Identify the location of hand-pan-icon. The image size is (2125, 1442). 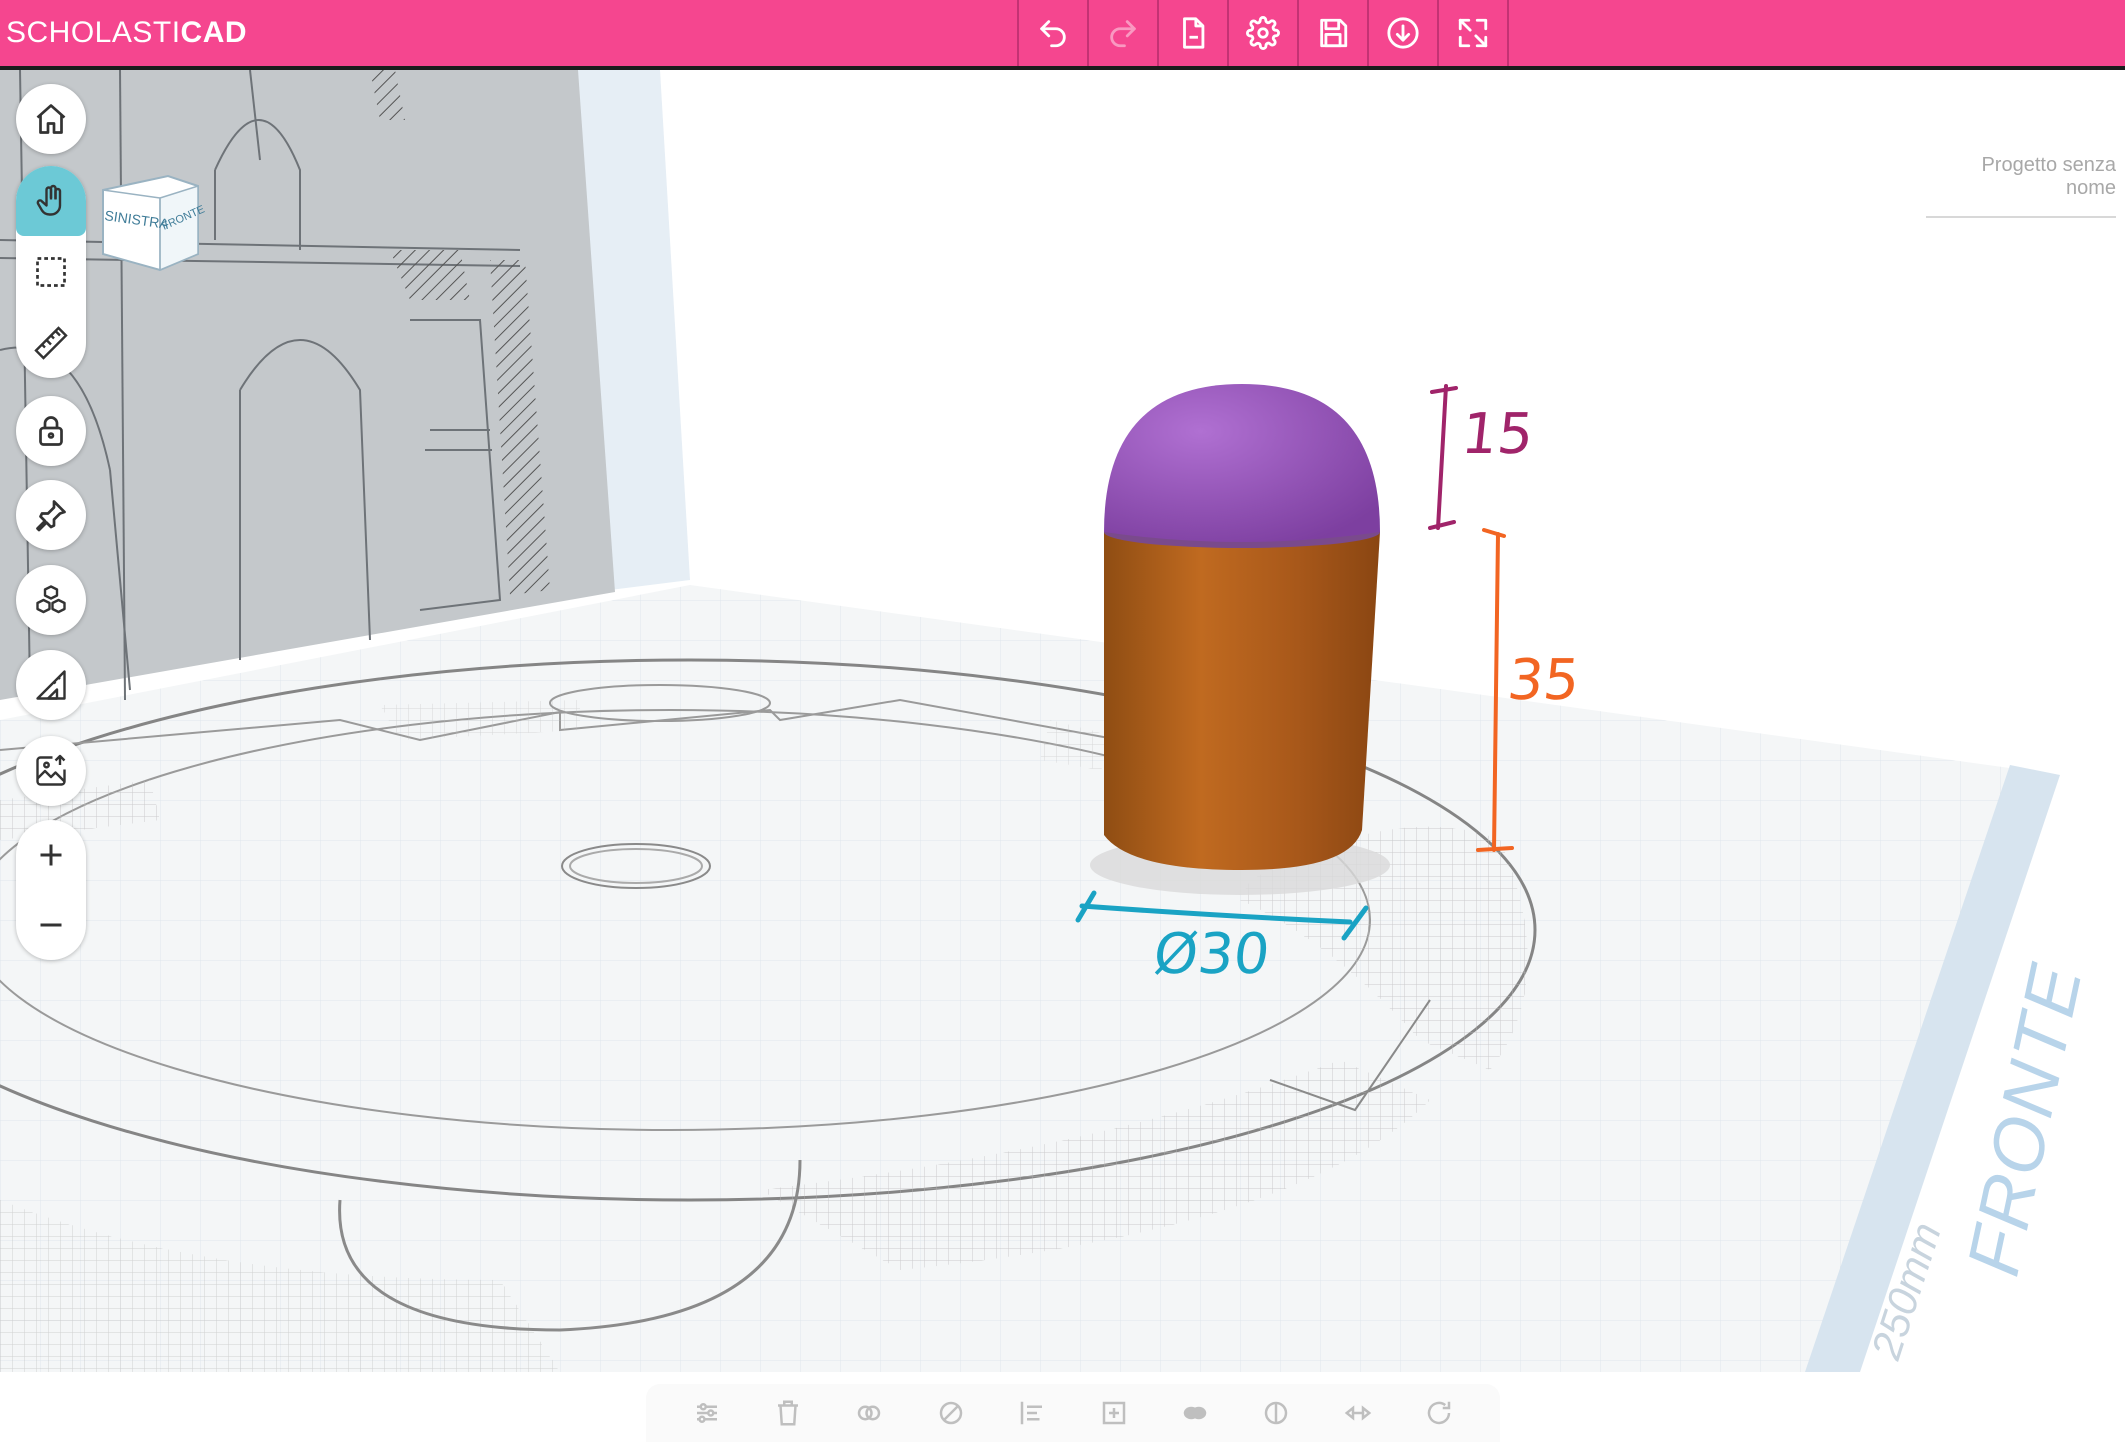
(49, 200).